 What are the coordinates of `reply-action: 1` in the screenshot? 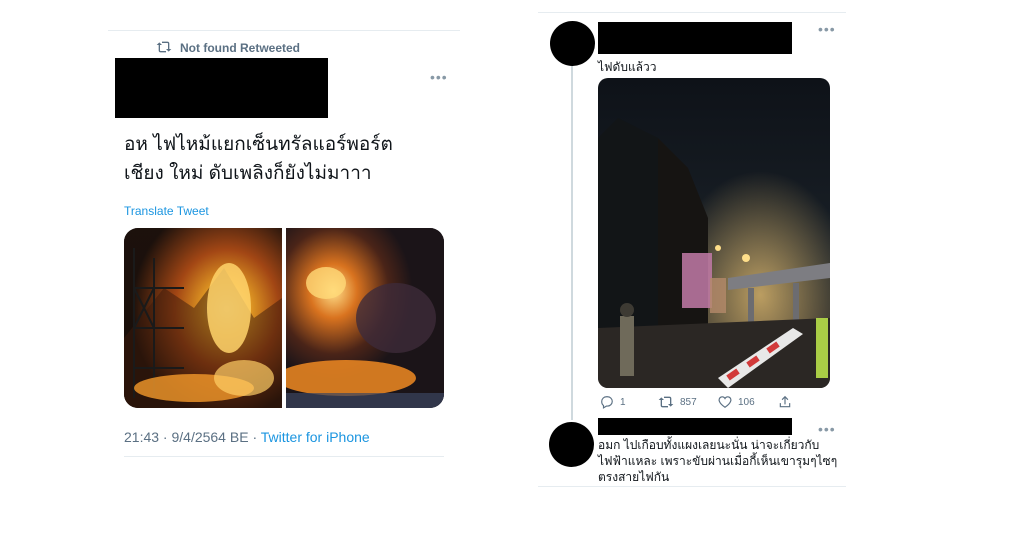 It's located at (613, 402).